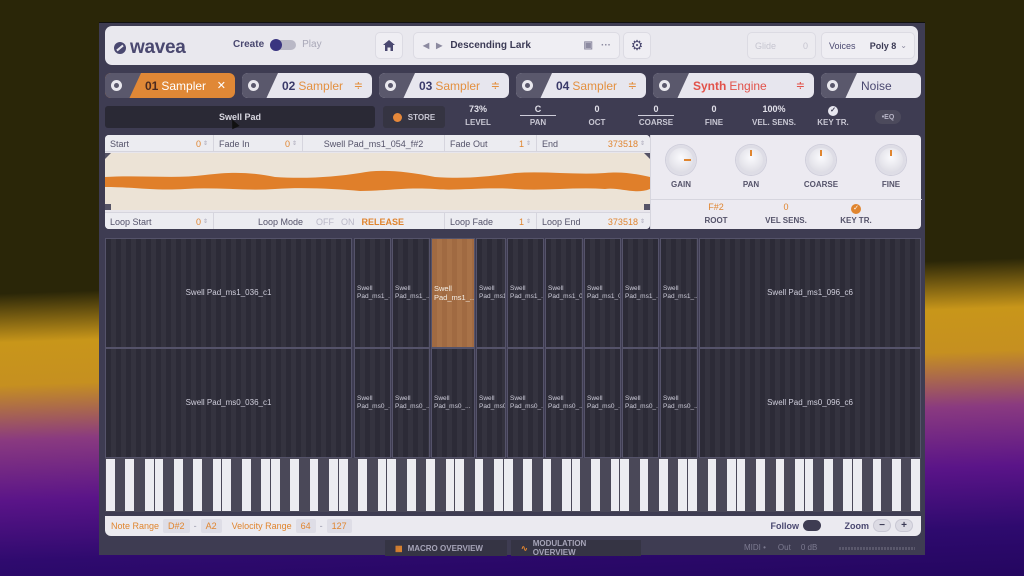 This screenshot has height=576, width=1024. I want to click on loop-start-value: 0, so click(198, 222).